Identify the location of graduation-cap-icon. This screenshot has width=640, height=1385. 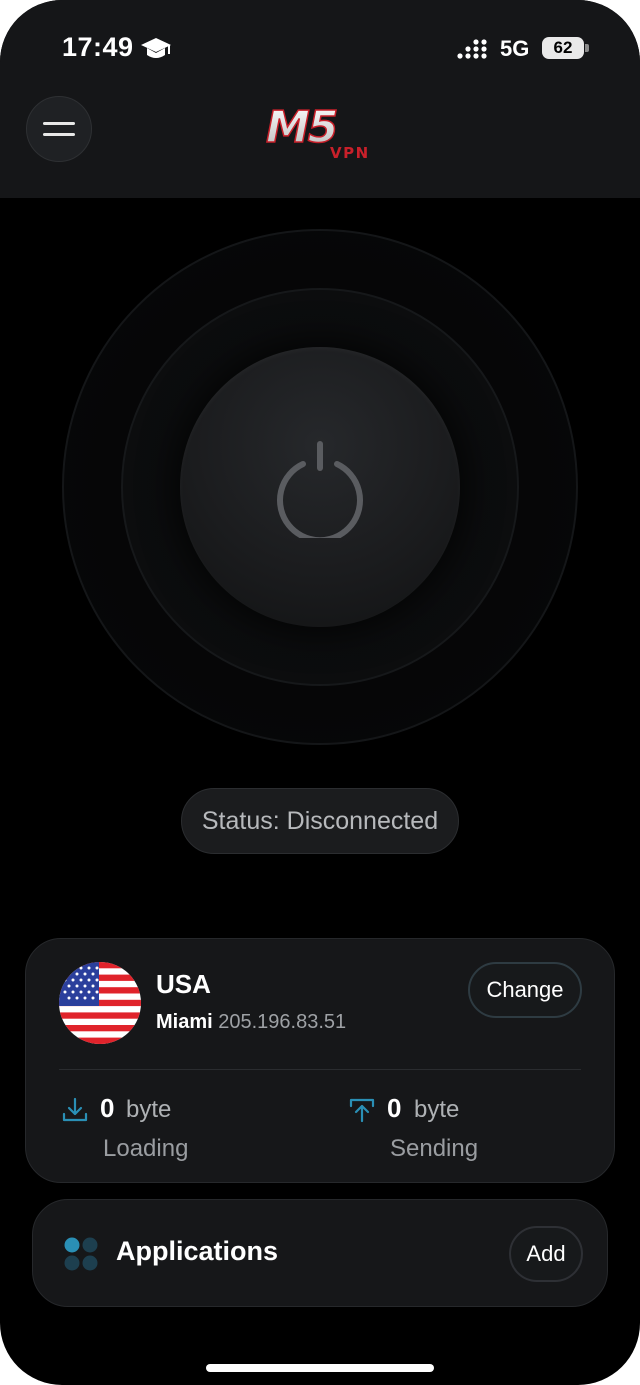
(156, 48).